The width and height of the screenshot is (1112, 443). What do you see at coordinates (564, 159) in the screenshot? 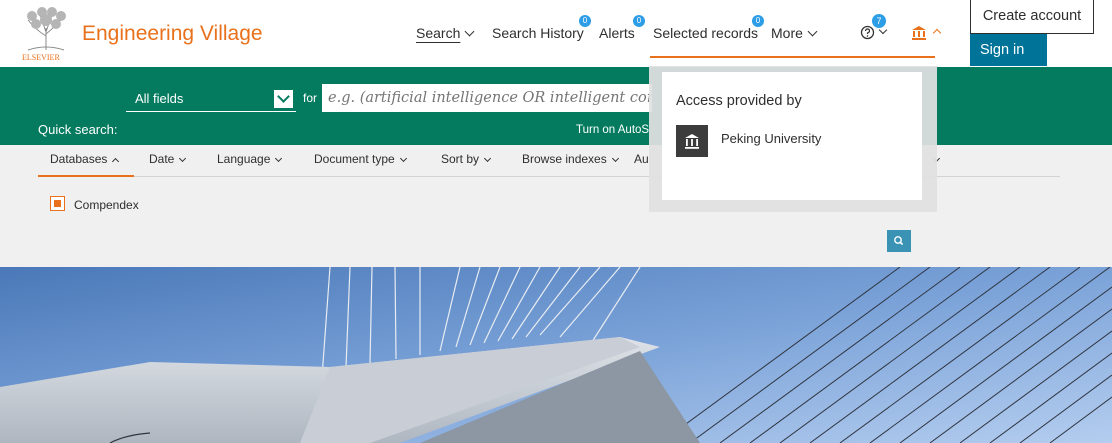
I see `filter-browse-indexes-label: Browse indexes` at bounding box center [564, 159].